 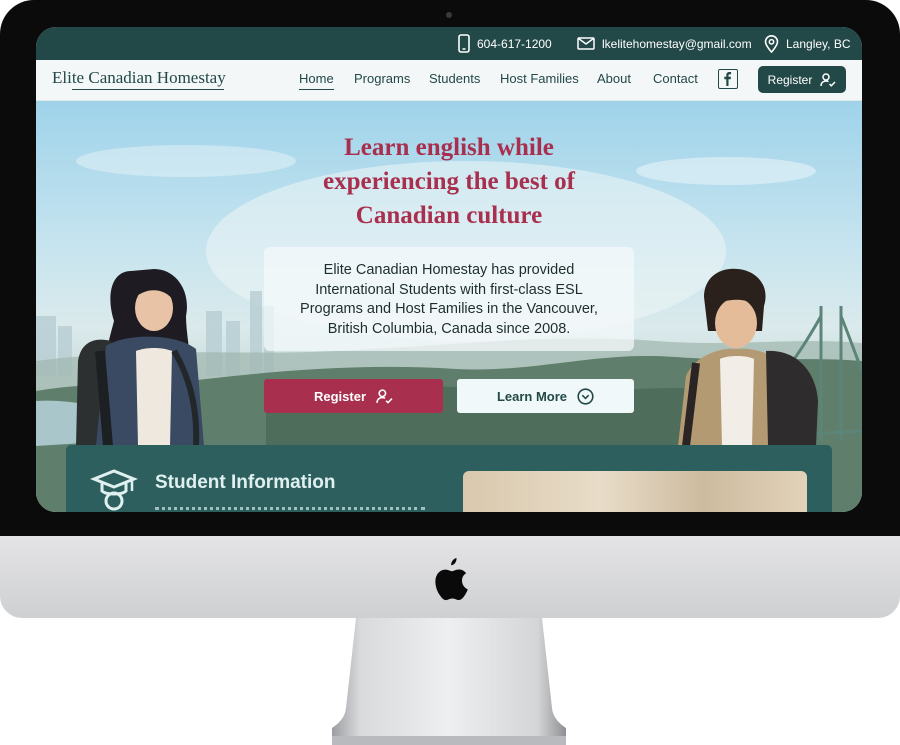 I want to click on mail-icon, so click(x=586, y=43).